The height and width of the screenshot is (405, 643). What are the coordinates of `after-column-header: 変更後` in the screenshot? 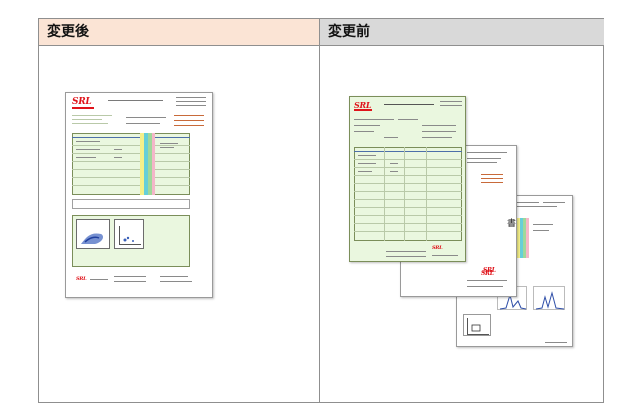 It's located at (179, 32).